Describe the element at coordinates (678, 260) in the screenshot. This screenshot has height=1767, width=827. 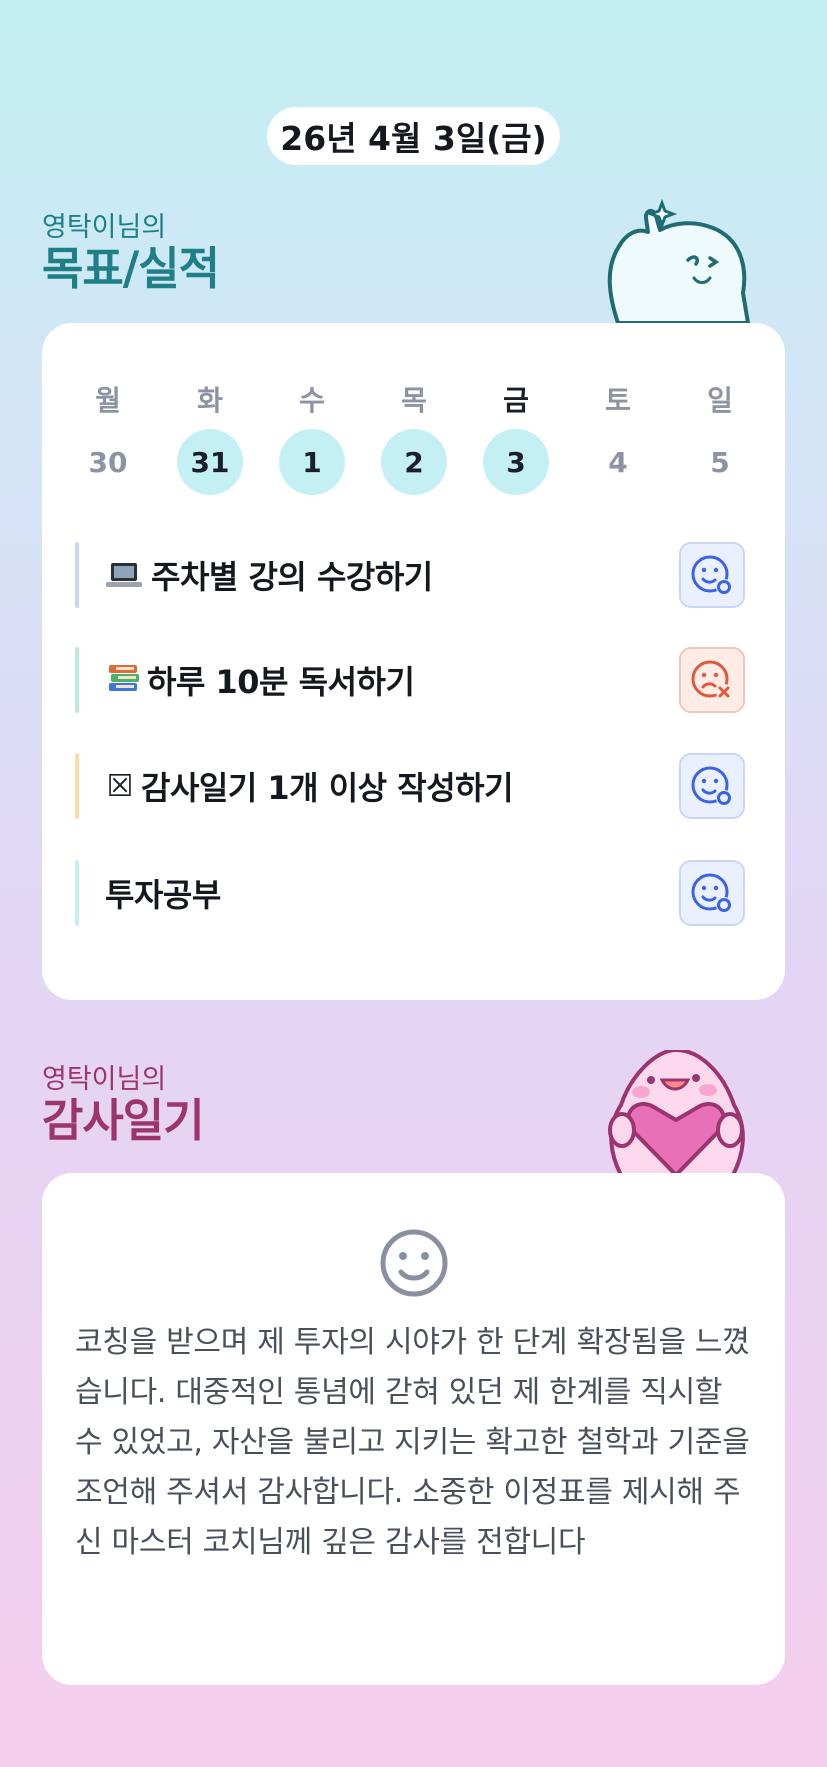
I see `ghost-mascot-icon` at that location.